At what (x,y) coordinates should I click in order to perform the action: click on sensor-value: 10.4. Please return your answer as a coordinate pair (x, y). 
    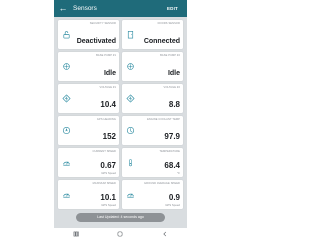
    Looking at the image, I should click on (108, 104).